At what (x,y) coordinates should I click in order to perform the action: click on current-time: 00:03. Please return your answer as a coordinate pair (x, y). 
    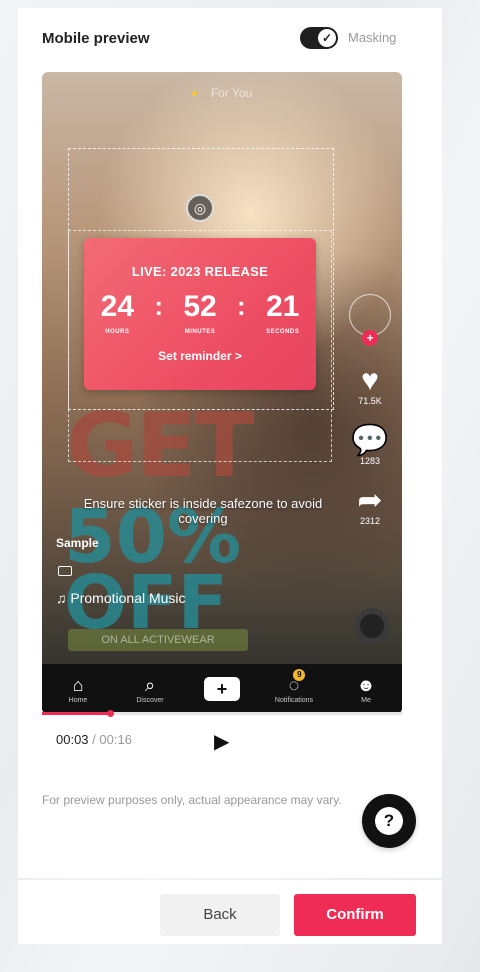
    Looking at the image, I should click on (72, 739).